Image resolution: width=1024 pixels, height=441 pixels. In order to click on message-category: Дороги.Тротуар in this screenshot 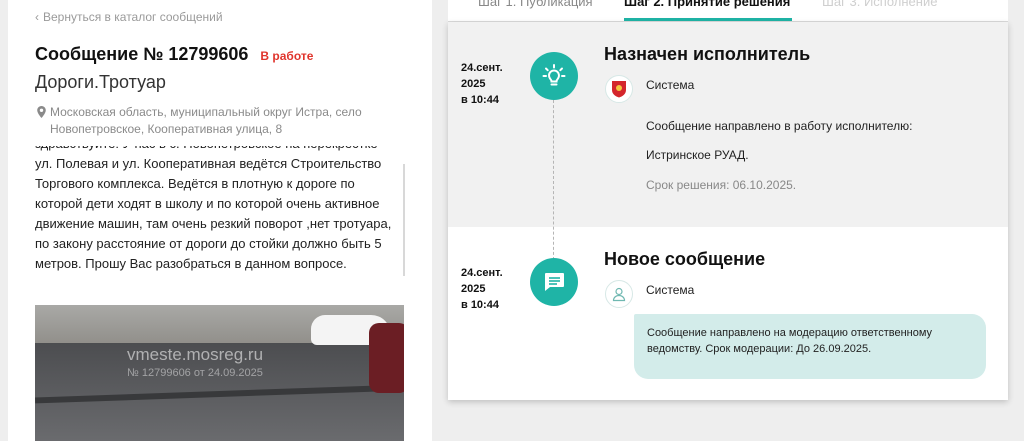, I will do `click(100, 82)`.